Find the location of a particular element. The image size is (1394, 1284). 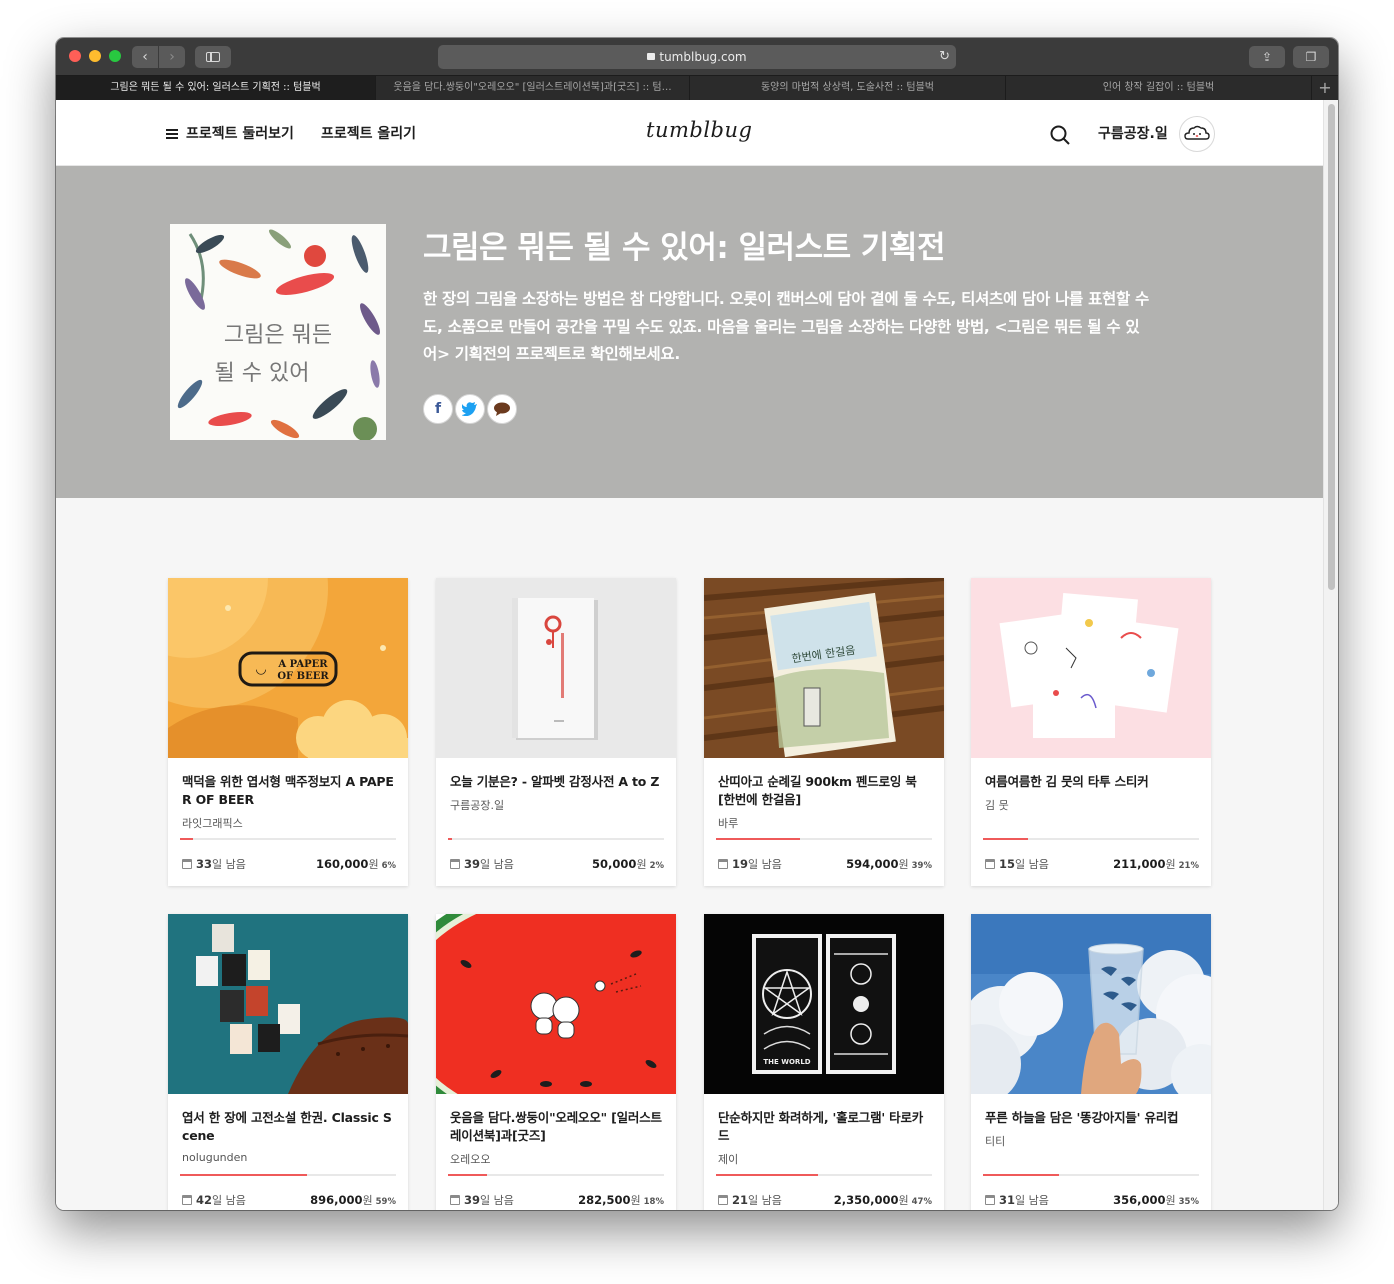

days-left: 33일 남음 is located at coordinates (214, 864).